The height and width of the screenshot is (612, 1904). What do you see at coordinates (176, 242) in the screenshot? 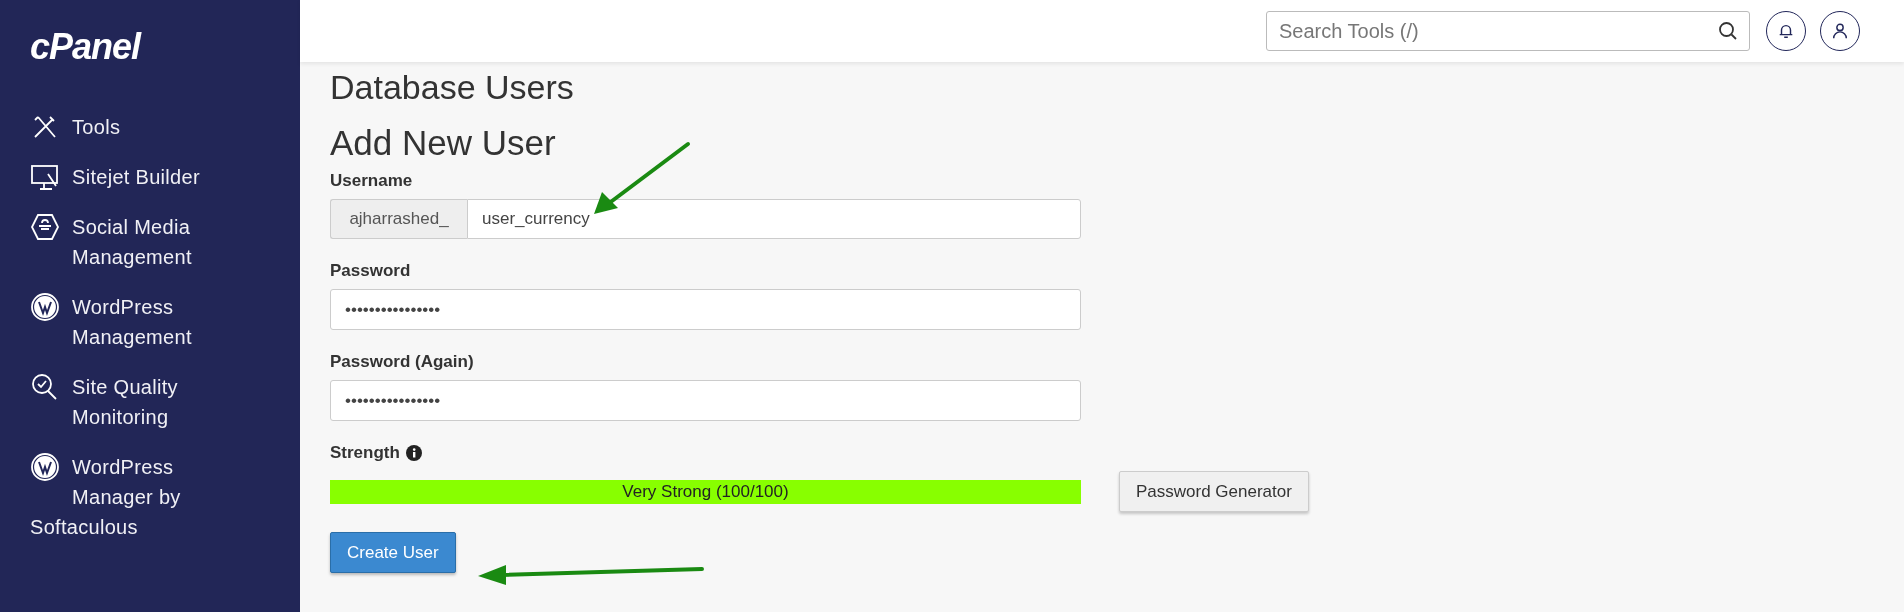
I see `sidebar-item: Social Media Management` at bounding box center [176, 242].